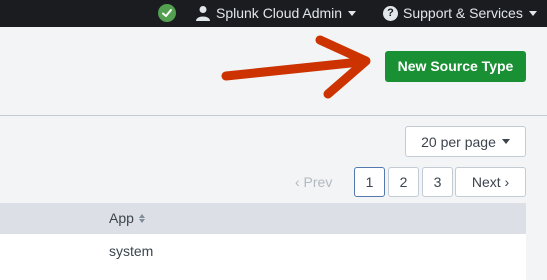  I want to click on support-menu: ? Support & Services, so click(460, 13).